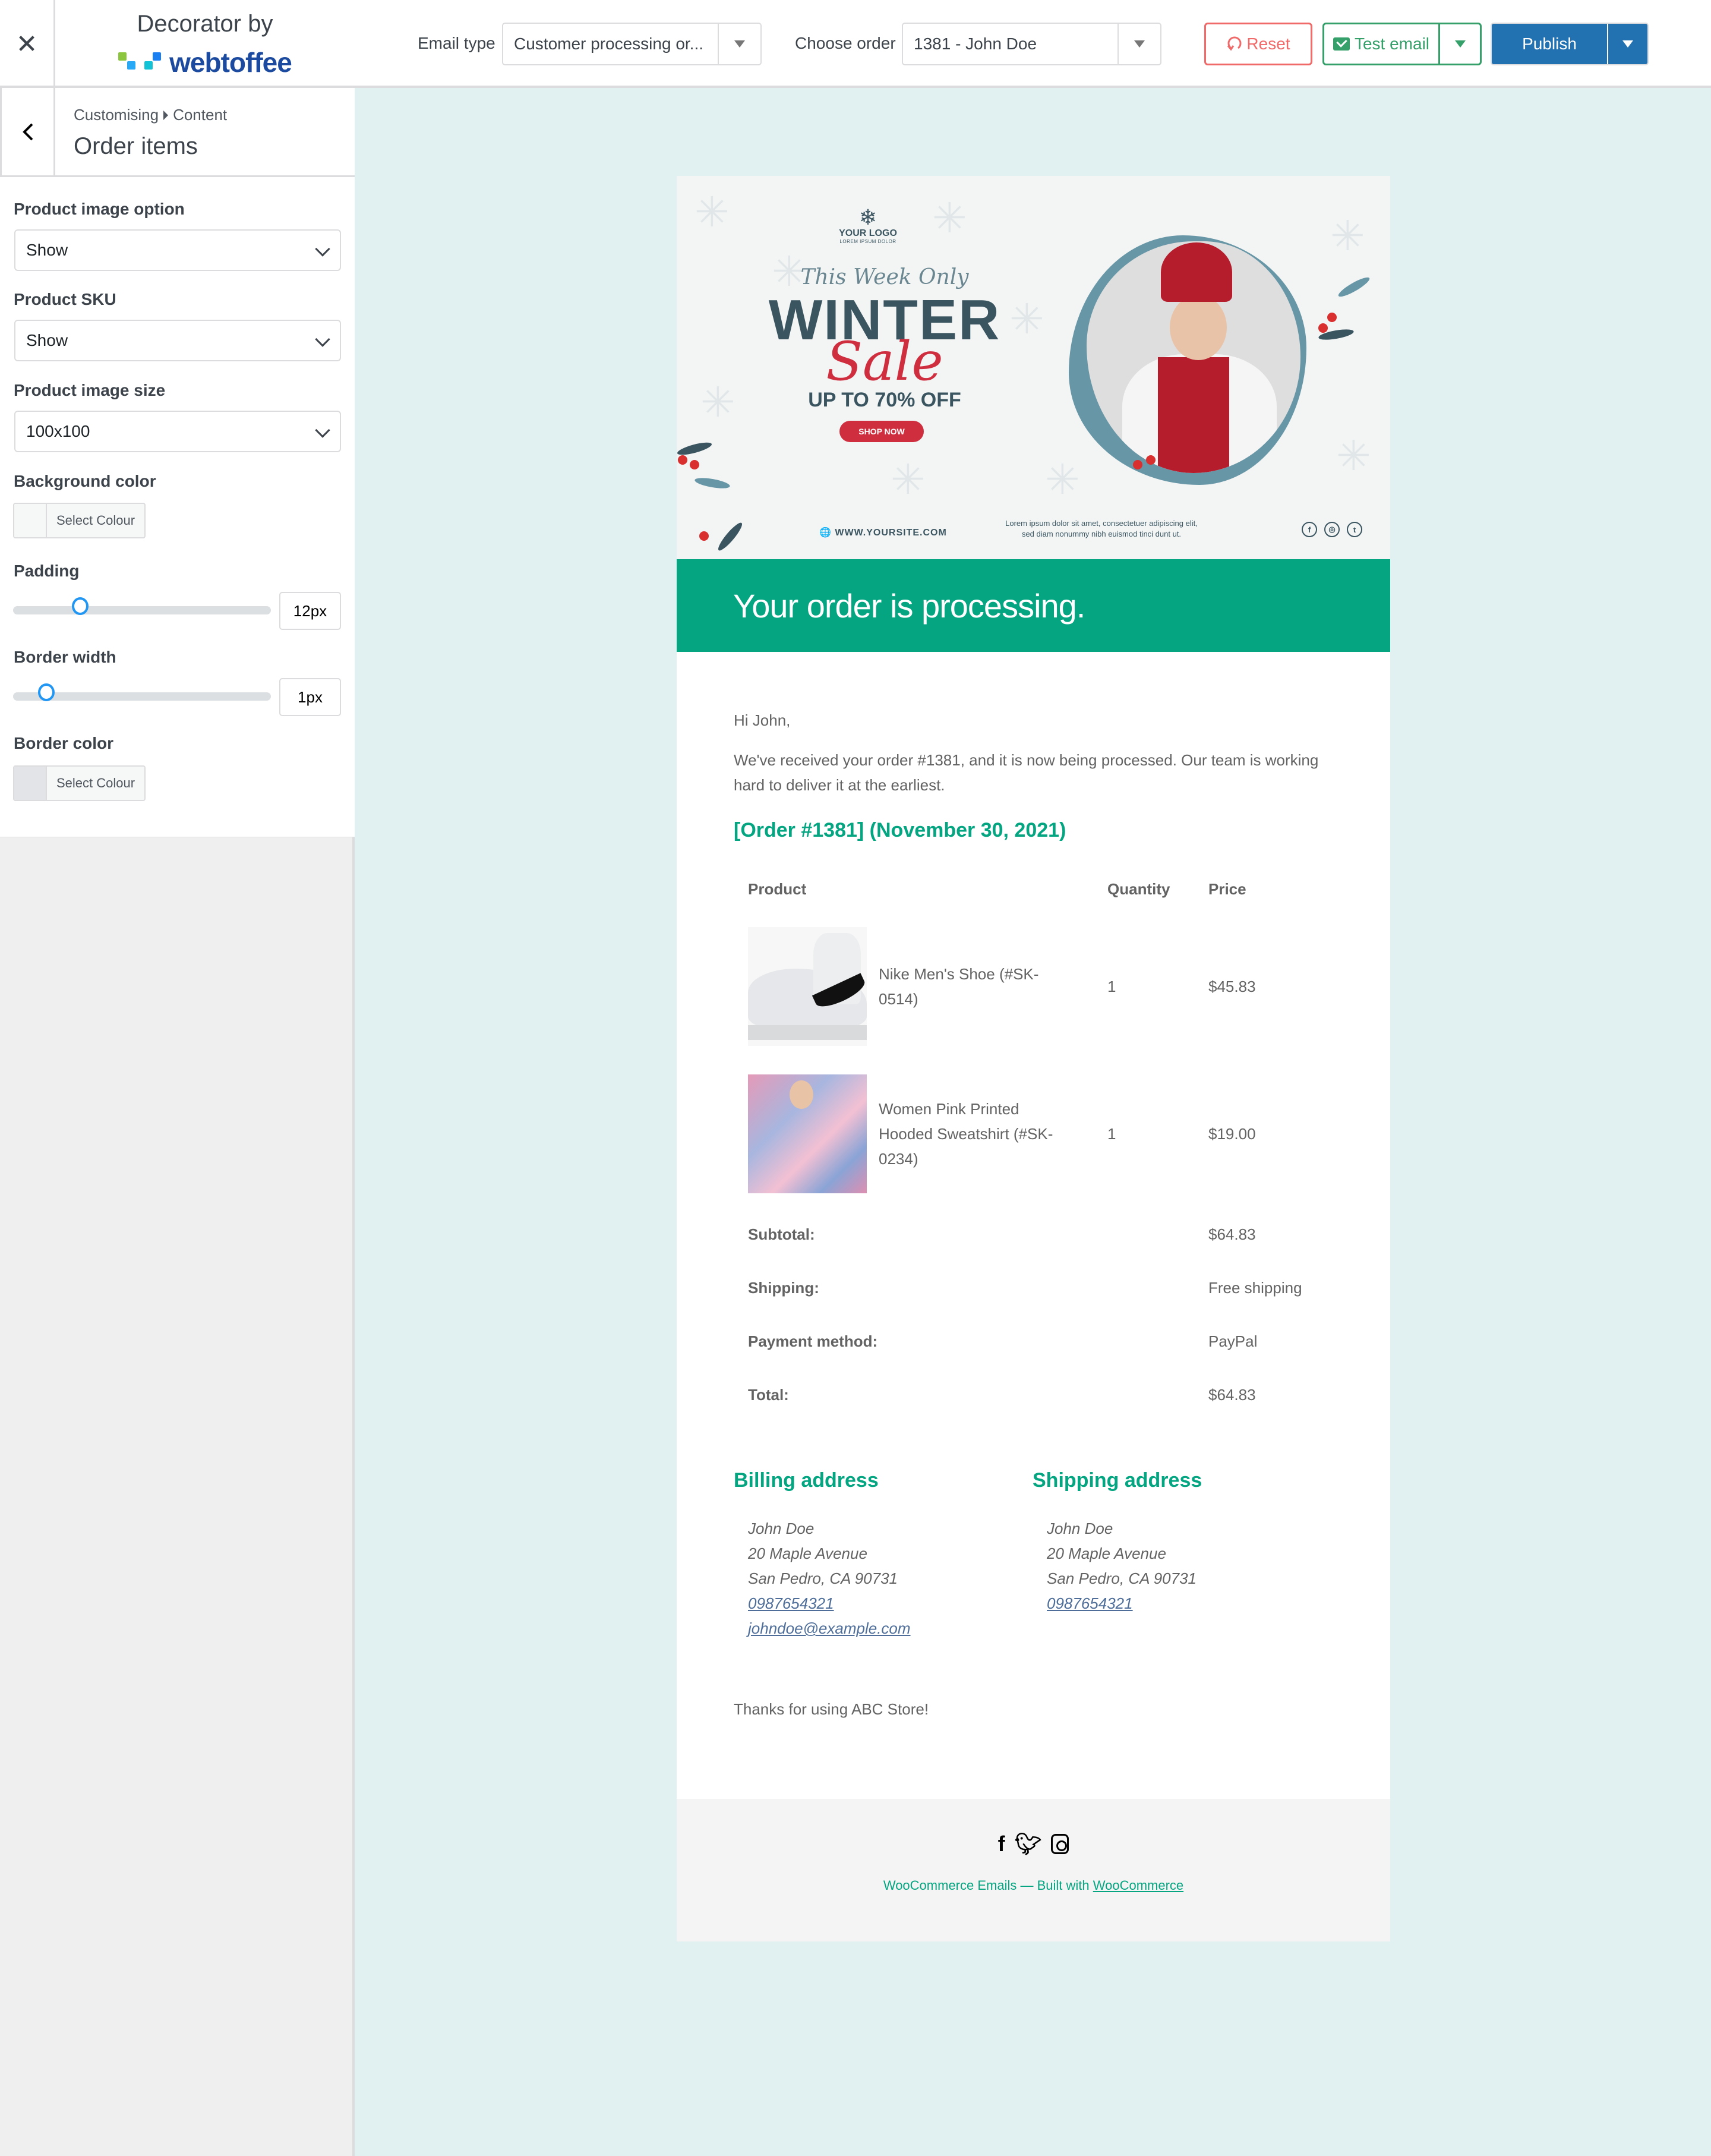 Image resolution: width=1711 pixels, height=2156 pixels. I want to click on order-title: [Order #1381] (November 30, 2021), so click(900, 830).